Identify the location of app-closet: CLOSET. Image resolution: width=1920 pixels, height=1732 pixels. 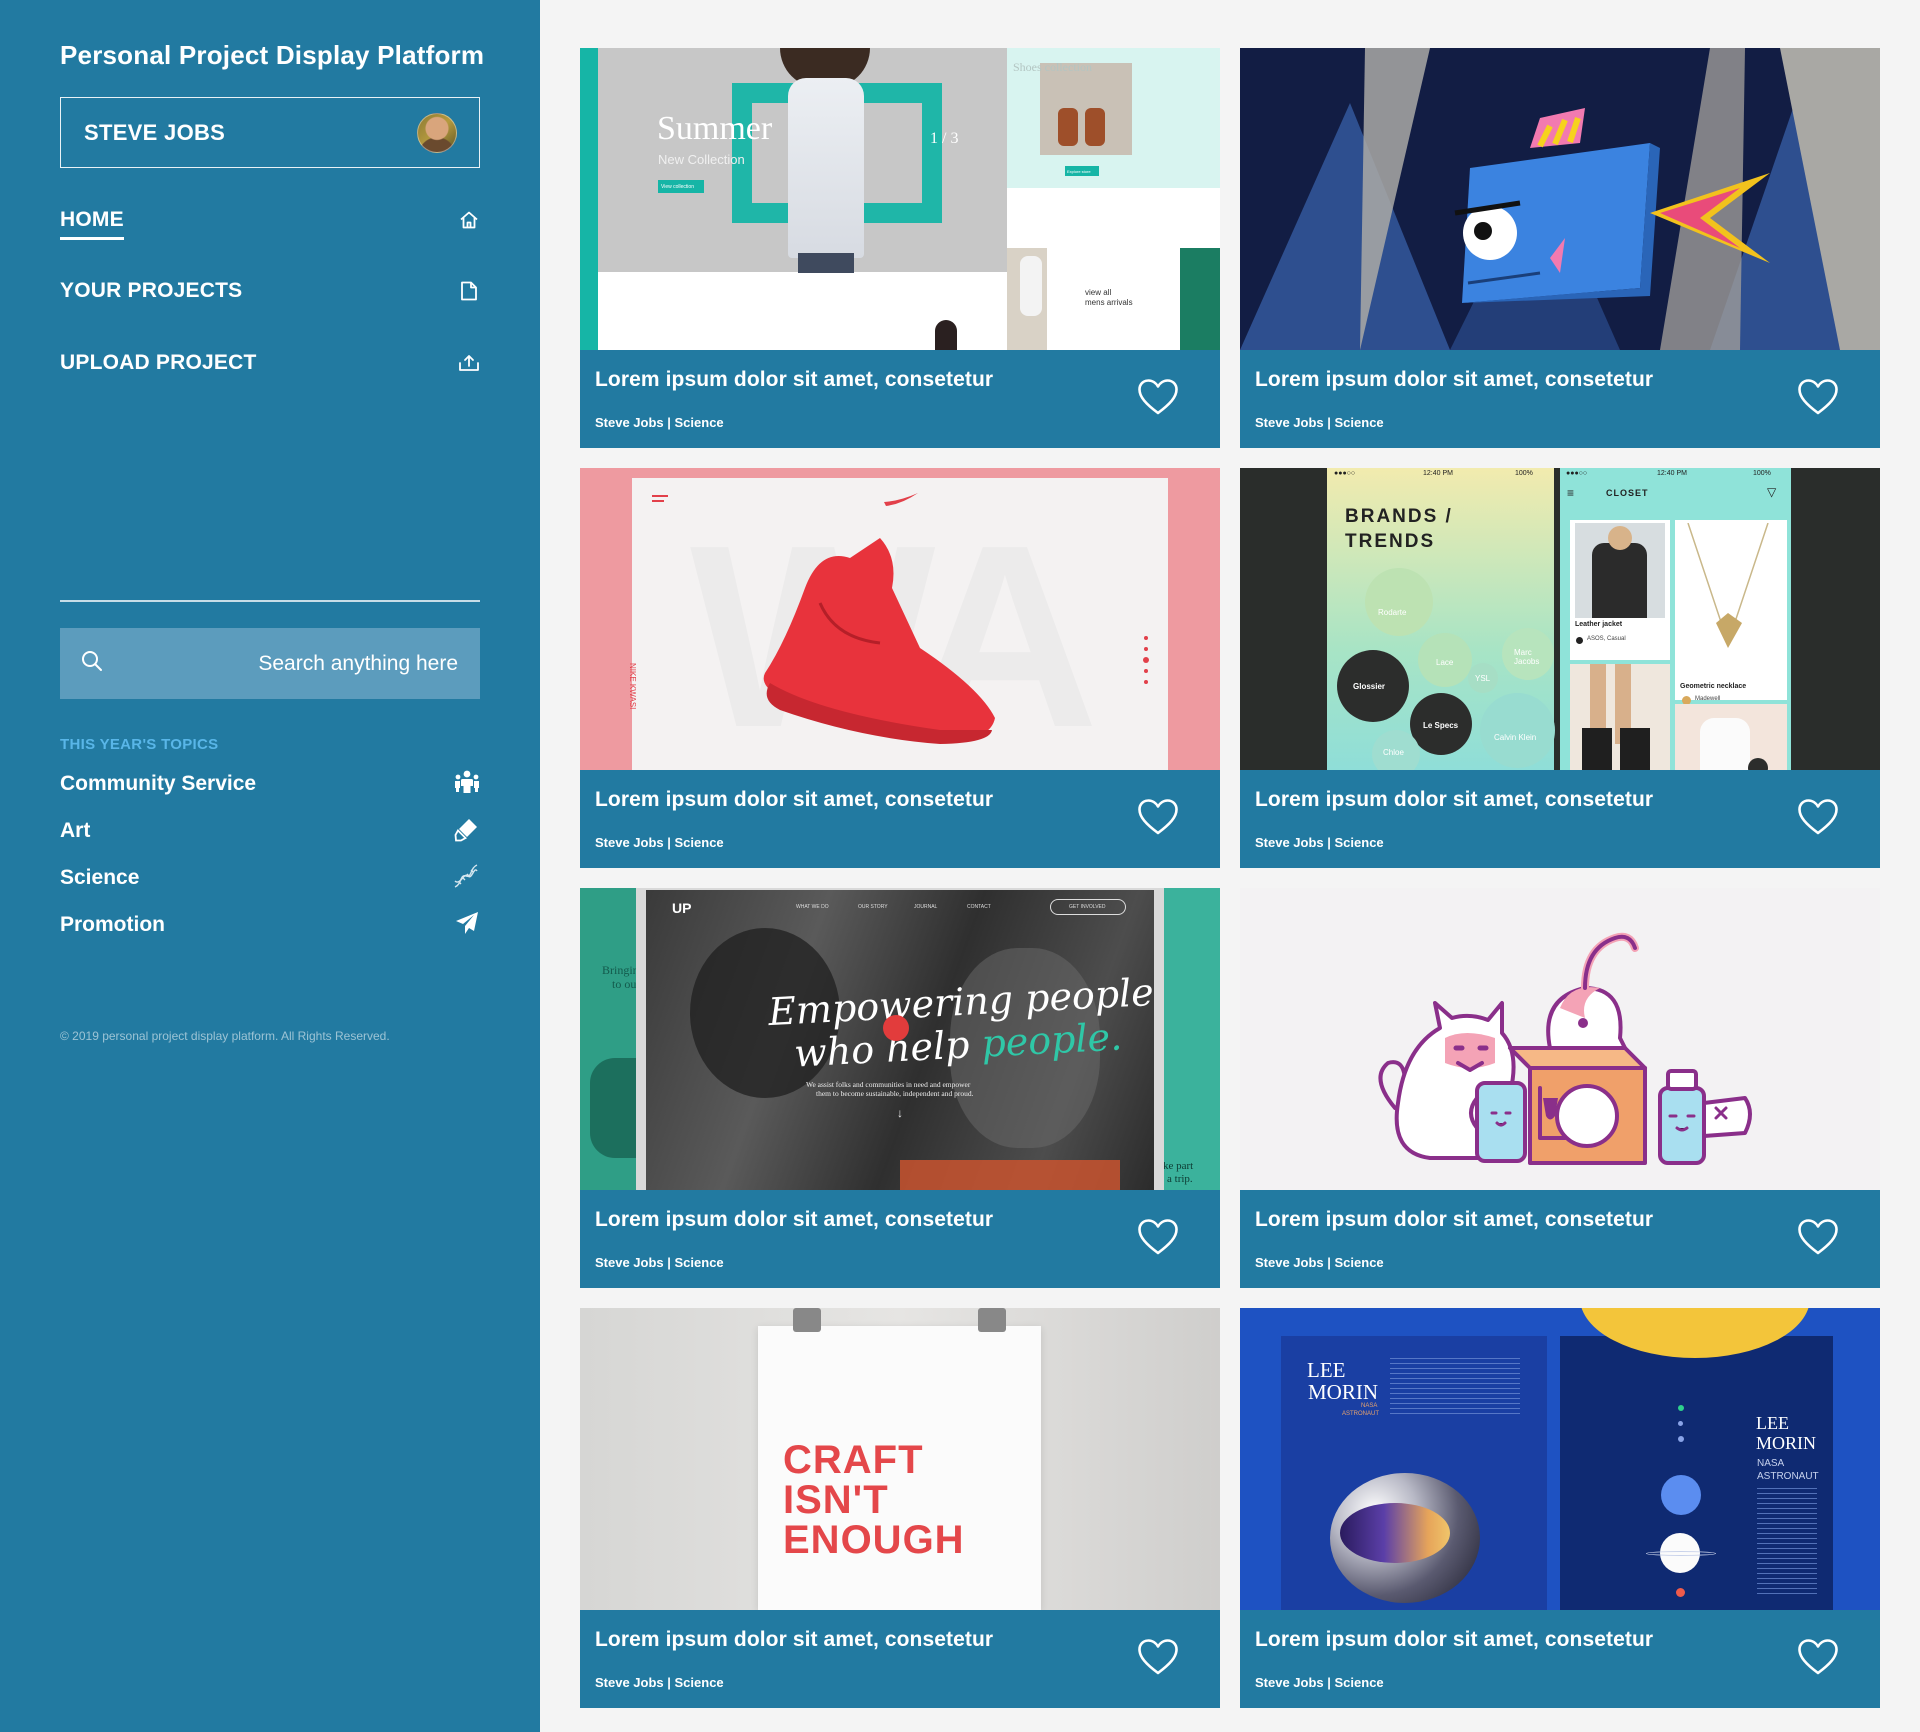
(1627, 493).